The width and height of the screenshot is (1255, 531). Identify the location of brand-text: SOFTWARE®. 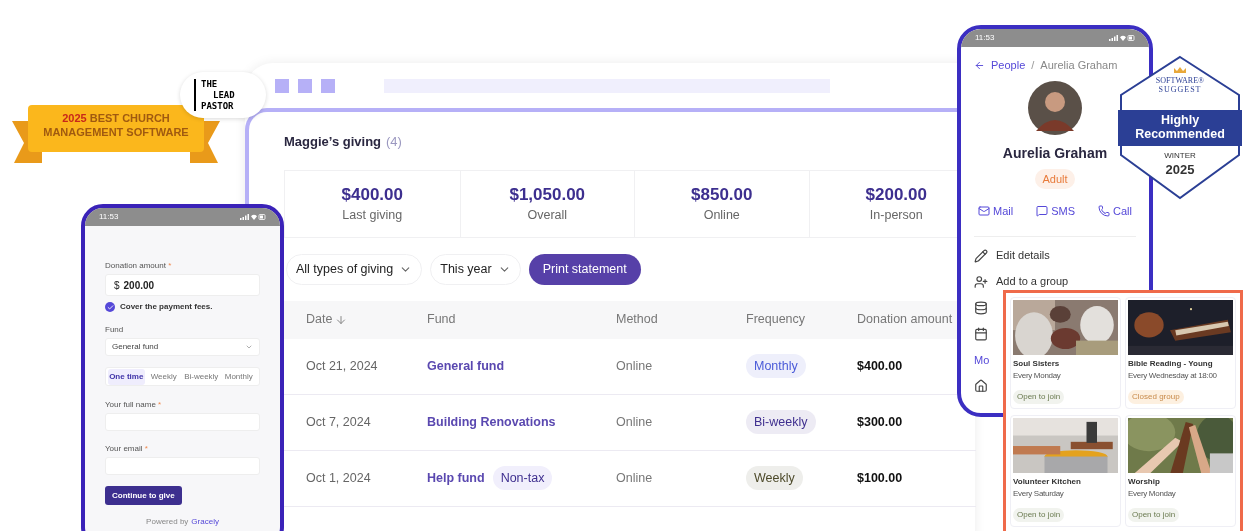
(1180, 81).